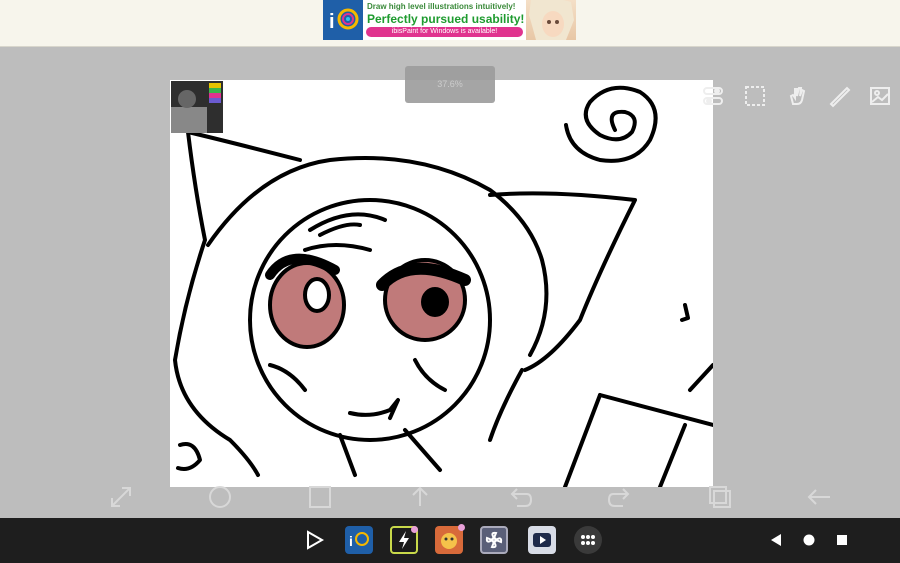 The width and height of the screenshot is (900, 563). I want to click on zoom-toast: 37.6%, so click(450, 84).